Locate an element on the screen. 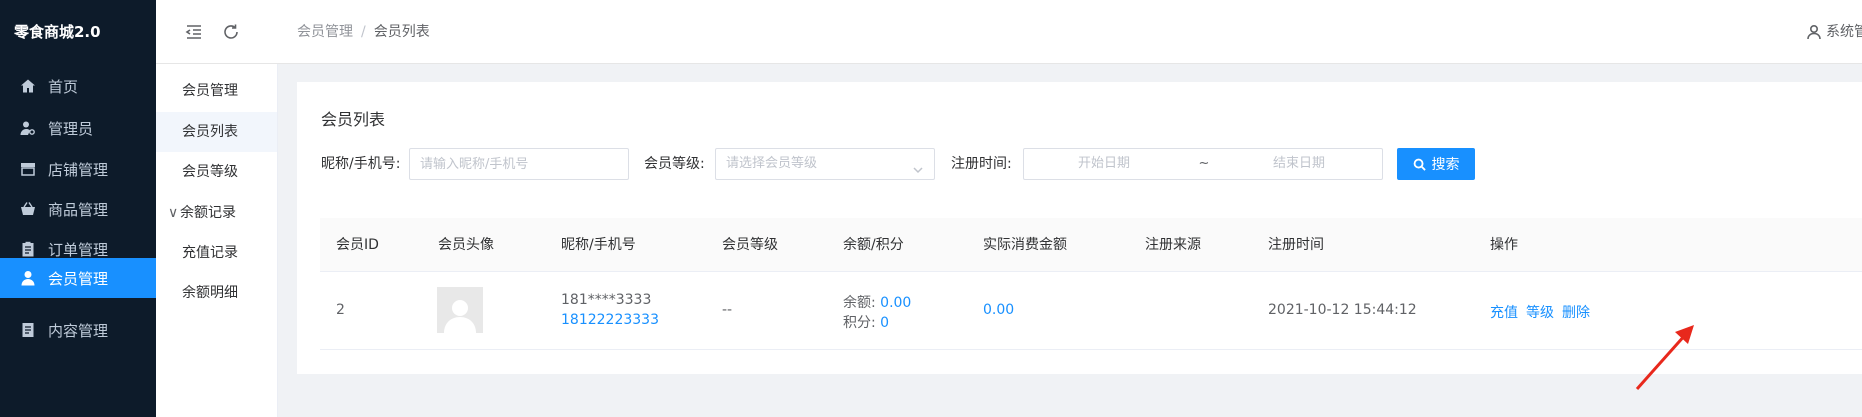 This screenshot has height=417, width=1862. sidebar-item-home: 首页 is located at coordinates (78, 86).